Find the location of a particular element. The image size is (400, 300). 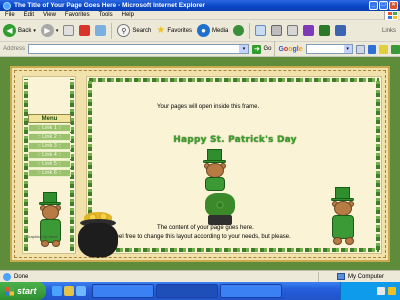

media-button: ● Media is located at coordinates (212, 30).